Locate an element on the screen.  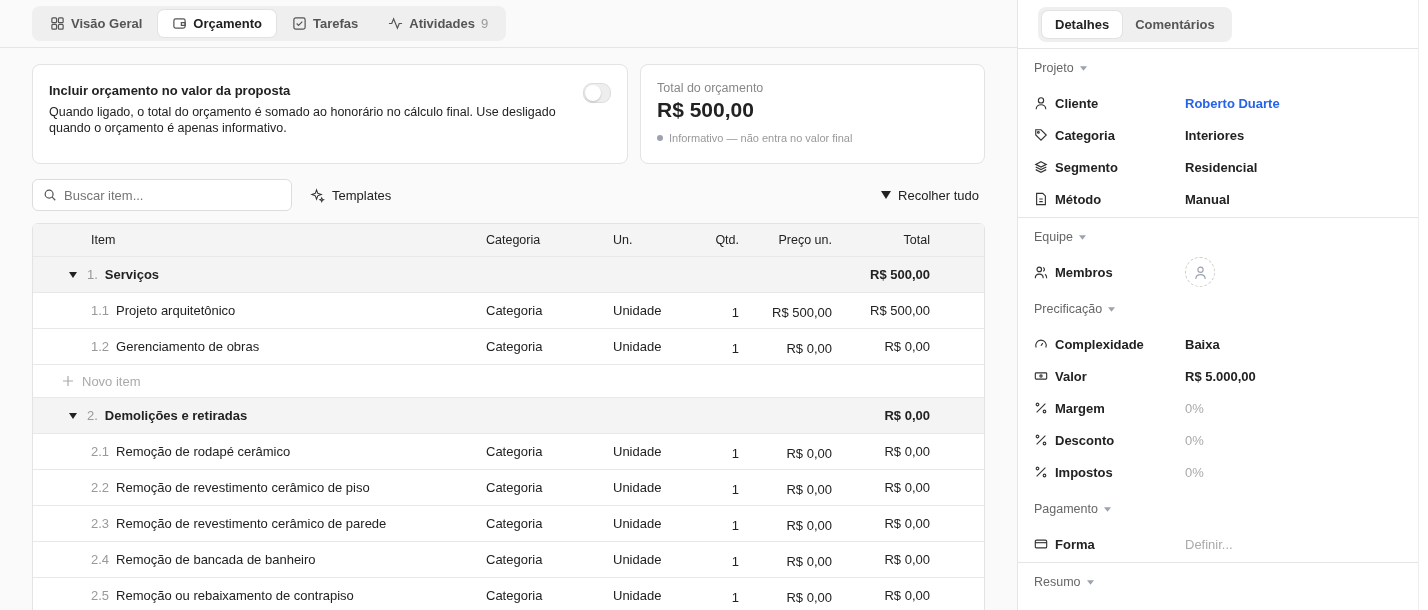
field-value: Baixa is located at coordinates (1202, 344).